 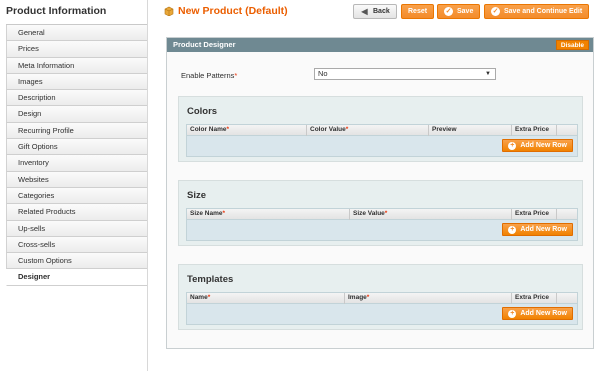 I want to click on sidebar-item-images: Images, so click(x=76, y=82).